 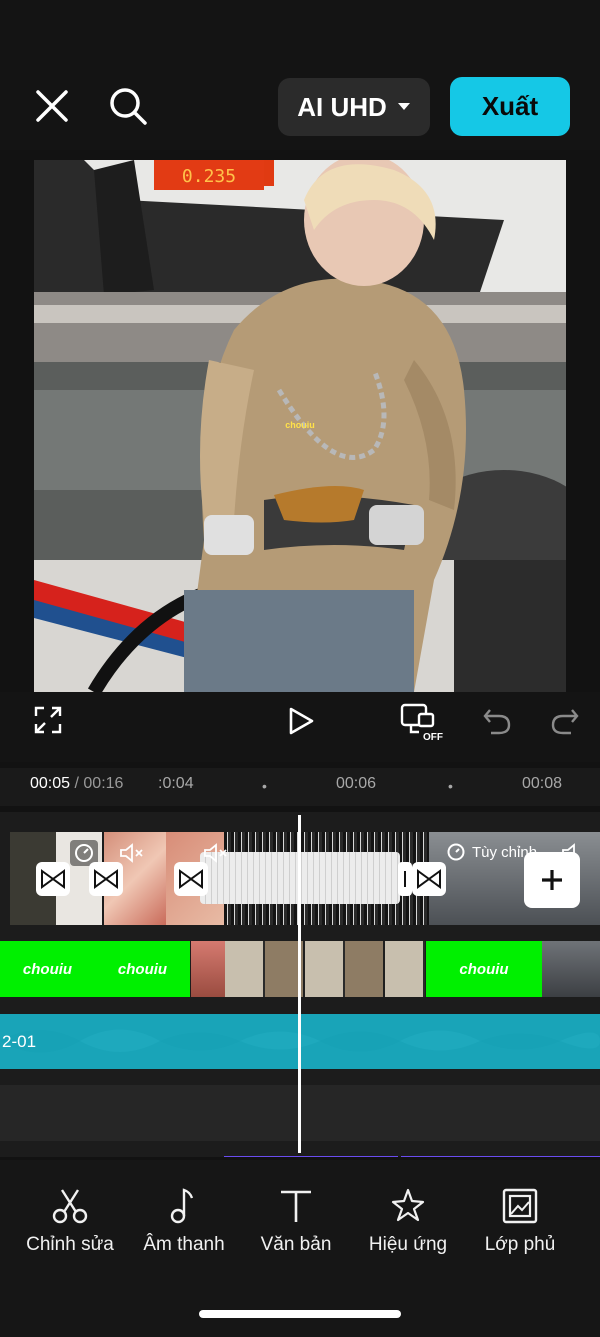 I want to click on export-button: Xuất, so click(x=510, y=106).